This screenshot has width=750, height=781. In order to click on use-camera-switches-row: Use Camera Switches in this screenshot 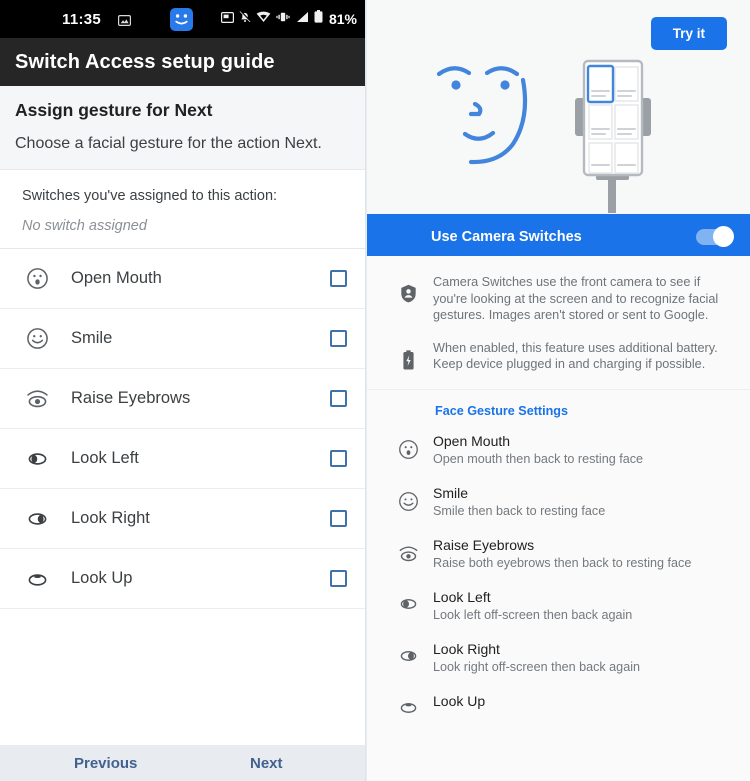, I will do `click(558, 237)`.